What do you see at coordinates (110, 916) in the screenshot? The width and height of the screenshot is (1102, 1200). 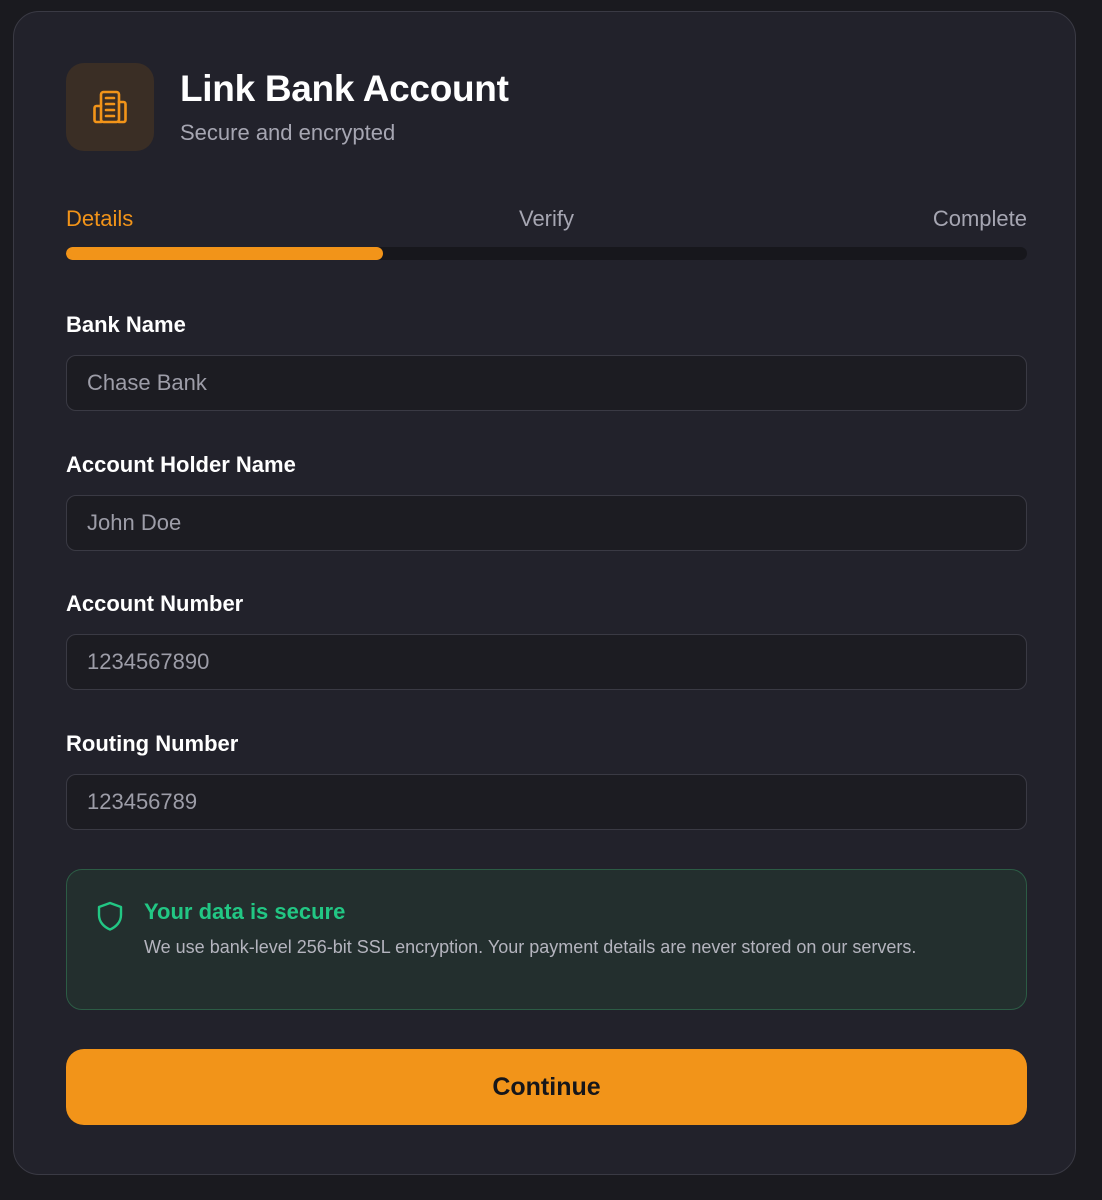 I see `shield-icon` at bounding box center [110, 916].